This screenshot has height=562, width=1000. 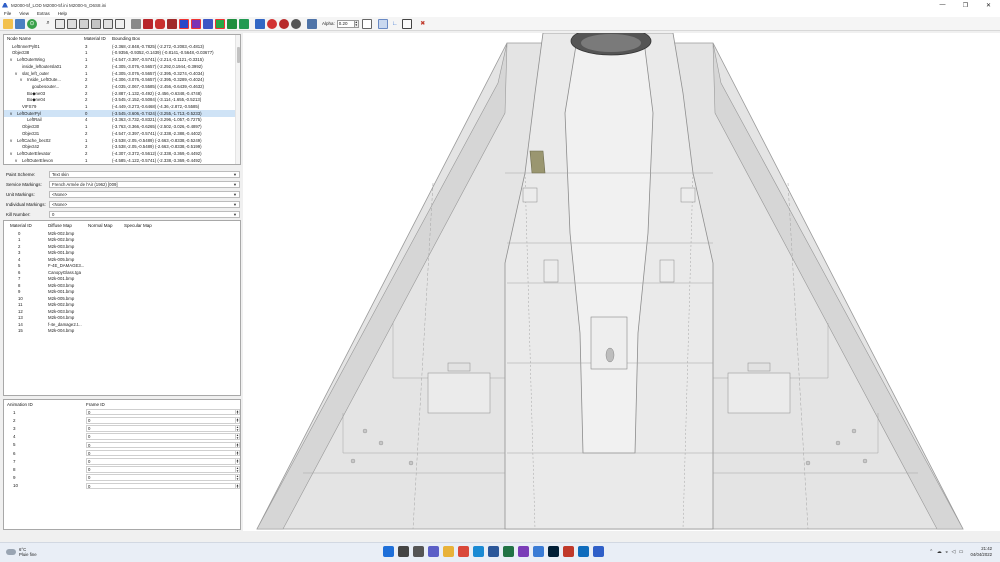 I want to click on grid-icon, so click(x=382, y=23).